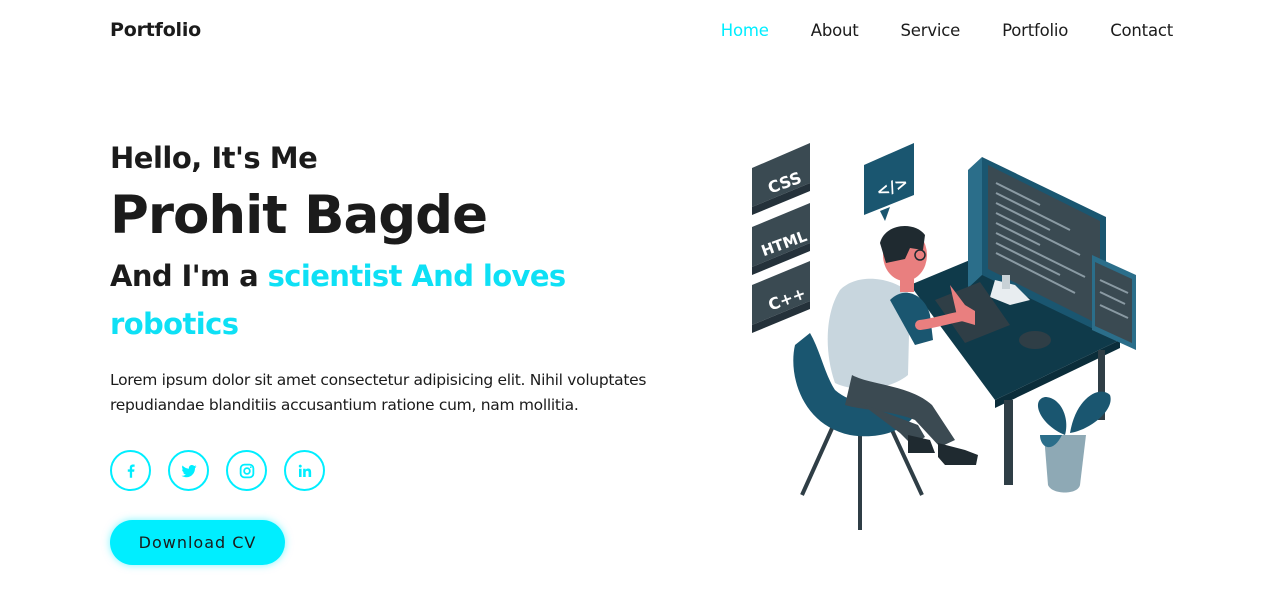  What do you see at coordinates (931, 30) in the screenshot?
I see `nav-service-link: Service` at bounding box center [931, 30].